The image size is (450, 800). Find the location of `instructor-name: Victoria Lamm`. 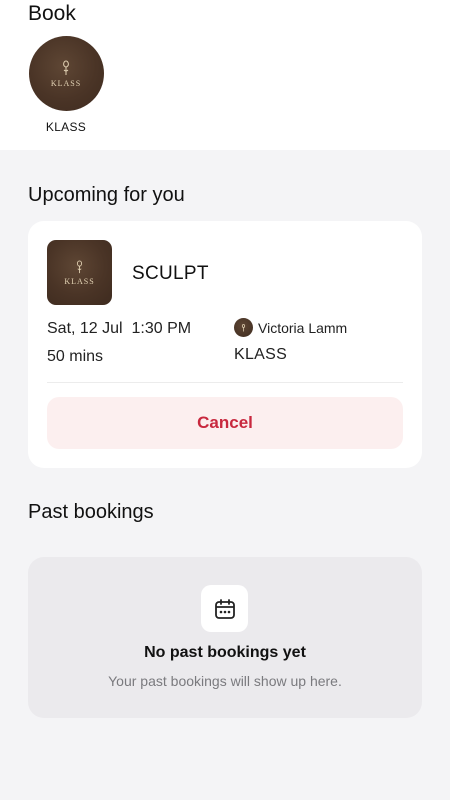

instructor-name: Victoria Lamm is located at coordinates (303, 327).